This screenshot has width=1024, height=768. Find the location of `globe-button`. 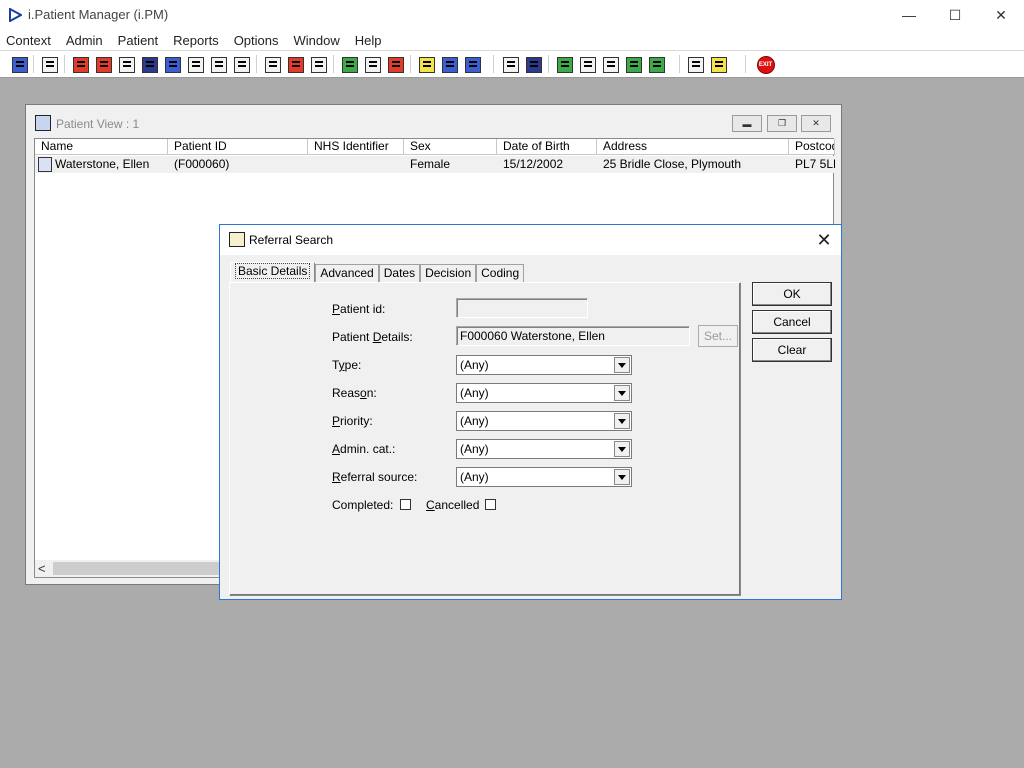

globe-button is located at coordinates (564, 64).